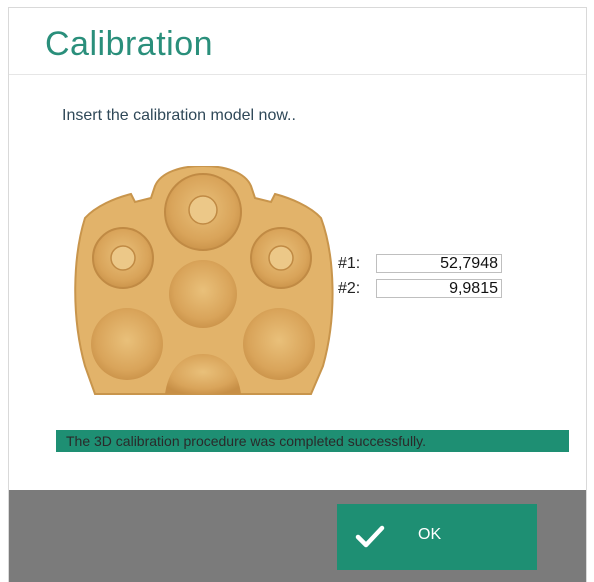 The width and height of the screenshot is (594, 582). Describe the element at coordinates (179, 115) in the screenshot. I see `instruction-text: Insert the calibration model now..` at that location.